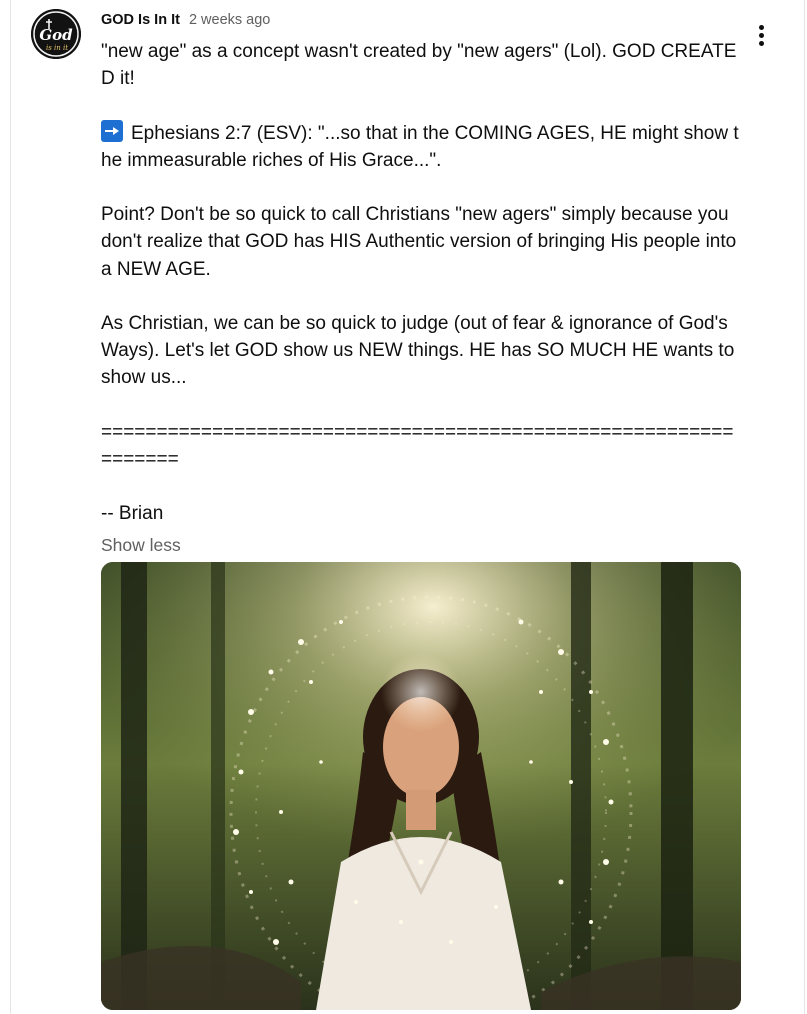  Describe the element at coordinates (132, 514) in the screenshot. I see `signature: -- Brian` at that location.